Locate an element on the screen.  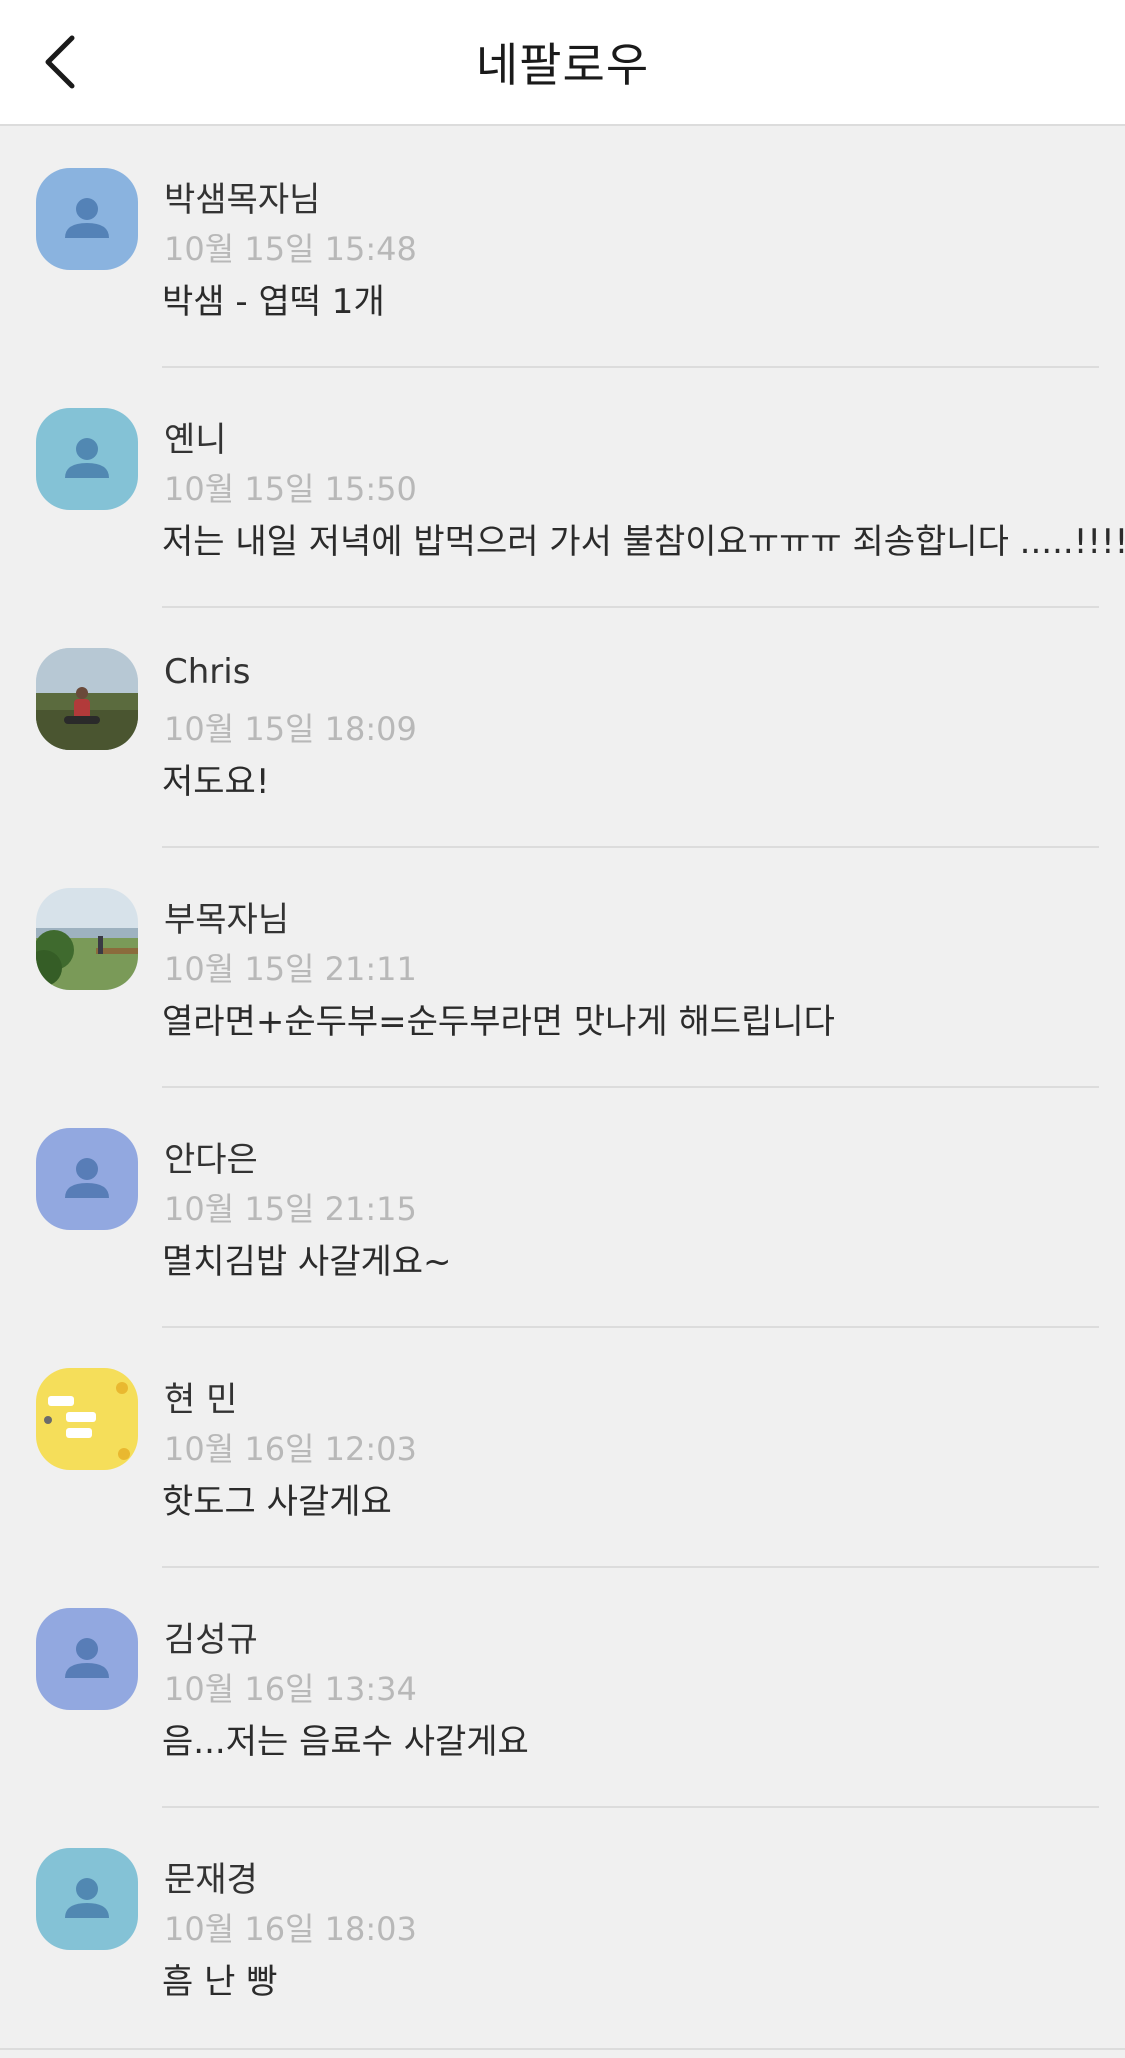
comment-item: 부목자님 10월 15일 21:11 열라면+순두부=순두부라면 맛나게 해드립니다 is located at coordinates (562, 968).